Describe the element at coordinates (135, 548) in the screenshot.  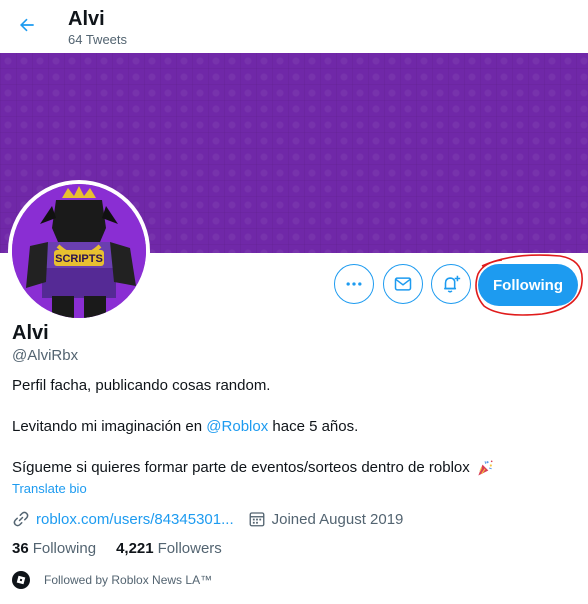
I see `followers-count: 4,221` at that location.